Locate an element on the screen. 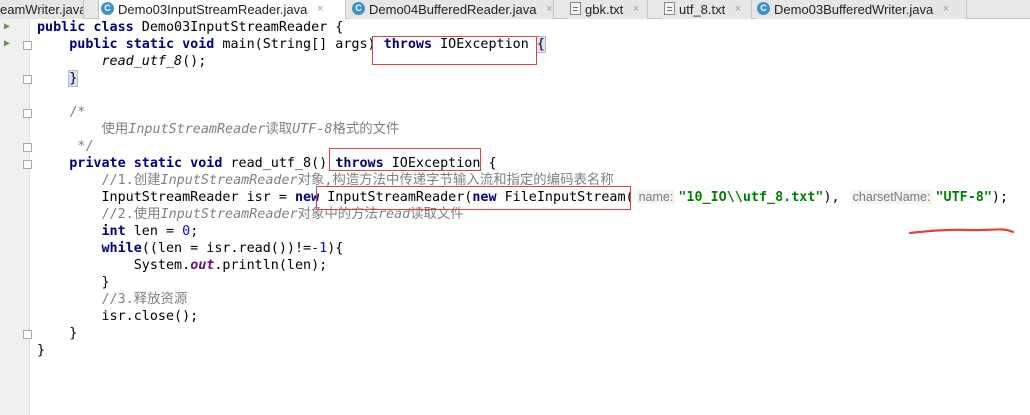  run-method-icon: ▶ is located at coordinates (7, 43).